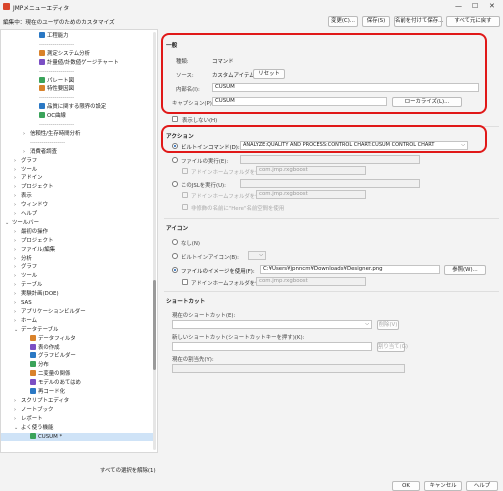  Describe the element at coordinates (185, 171) in the screenshot. I see `run-file-home-folder-checkbox` at that location.